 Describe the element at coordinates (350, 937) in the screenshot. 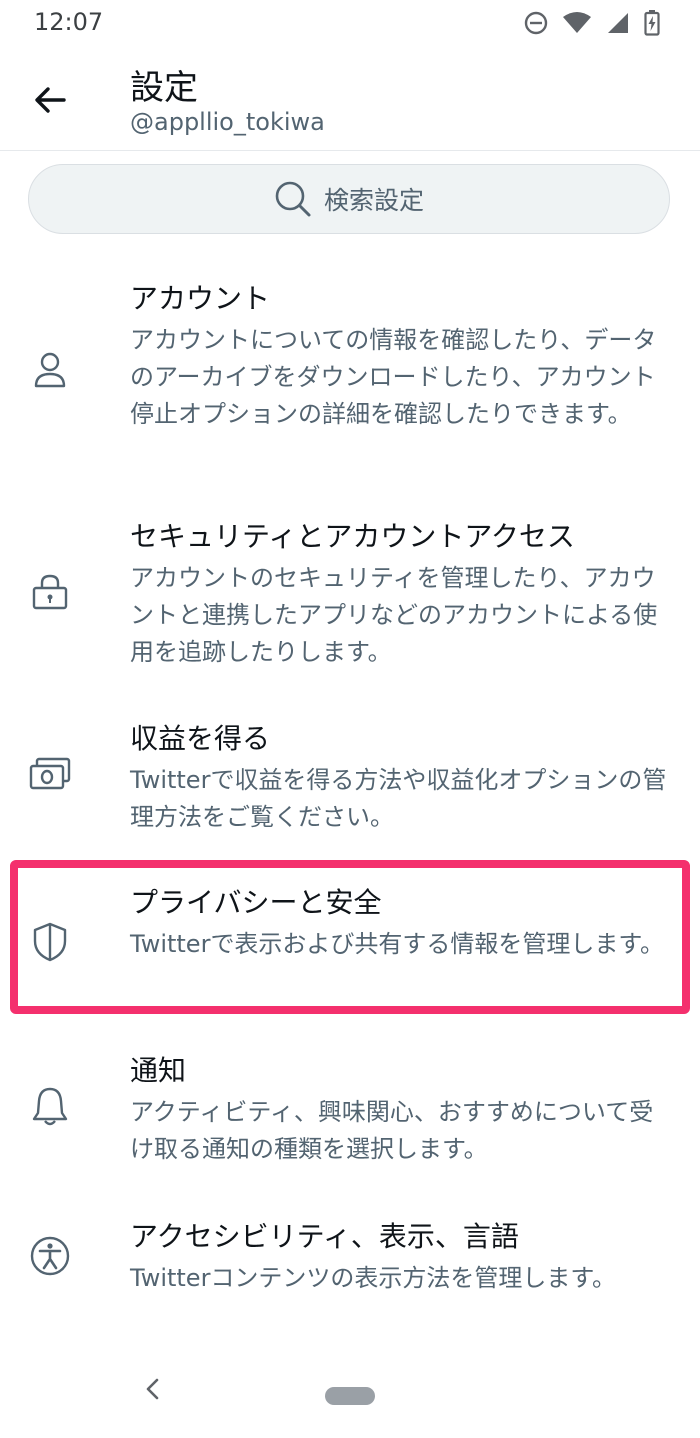

I see `highlight-frame` at that location.